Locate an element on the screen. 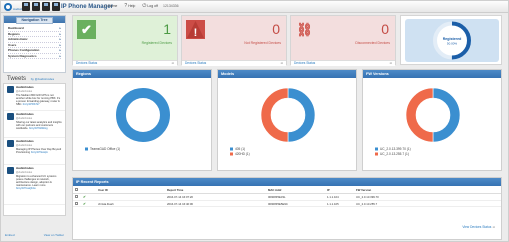 The image size is (509, 242). cell-user-id is located at coordinates (130, 197).